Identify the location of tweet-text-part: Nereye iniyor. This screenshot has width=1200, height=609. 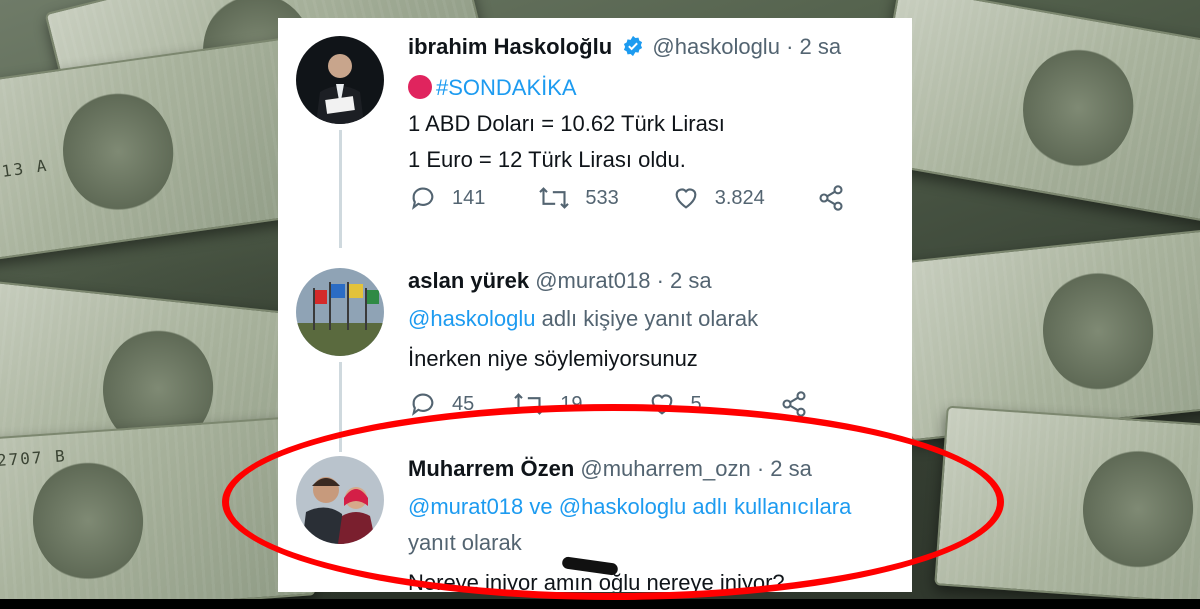
(476, 581).